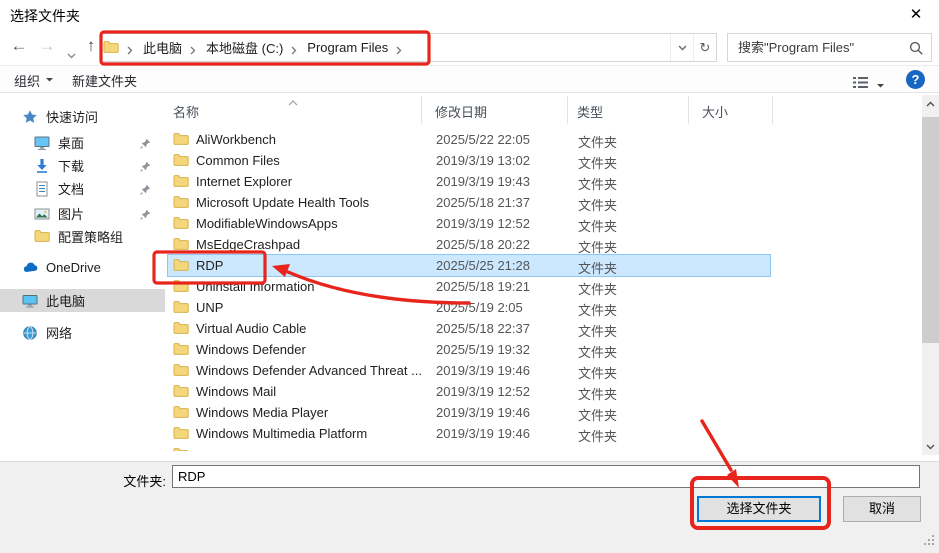 The image size is (939, 553). Describe the element at coordinates (590, 111) in the screenshot. I see `column-header-type: 类型` at that location.